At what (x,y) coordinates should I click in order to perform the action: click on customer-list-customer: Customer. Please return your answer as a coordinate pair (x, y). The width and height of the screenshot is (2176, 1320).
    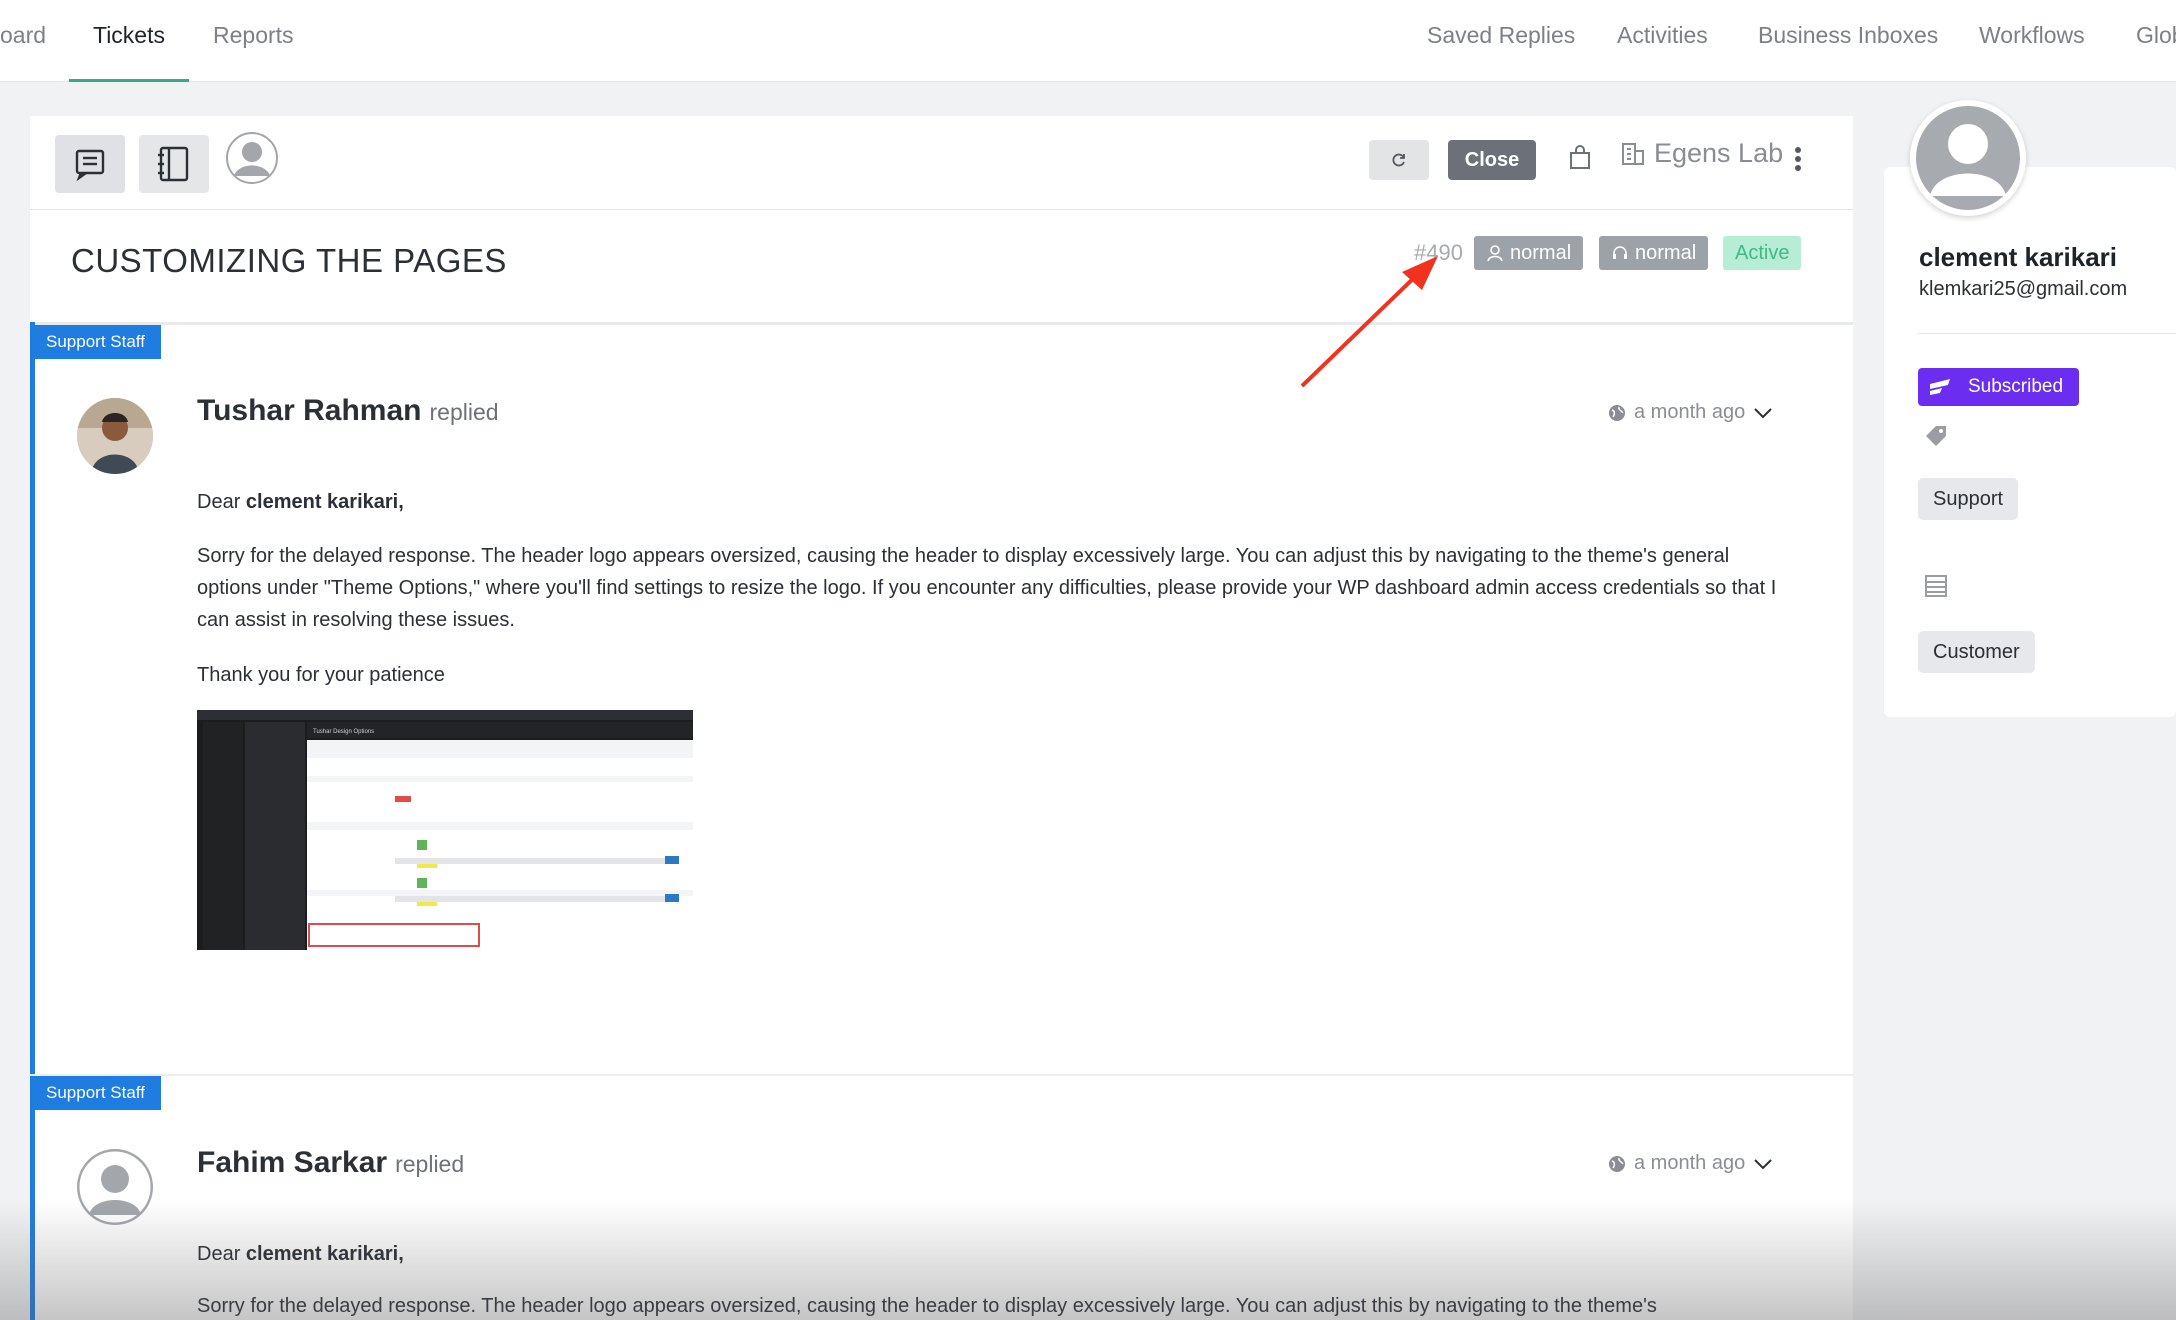
    Looking at the image, I should click on (1976, 652).